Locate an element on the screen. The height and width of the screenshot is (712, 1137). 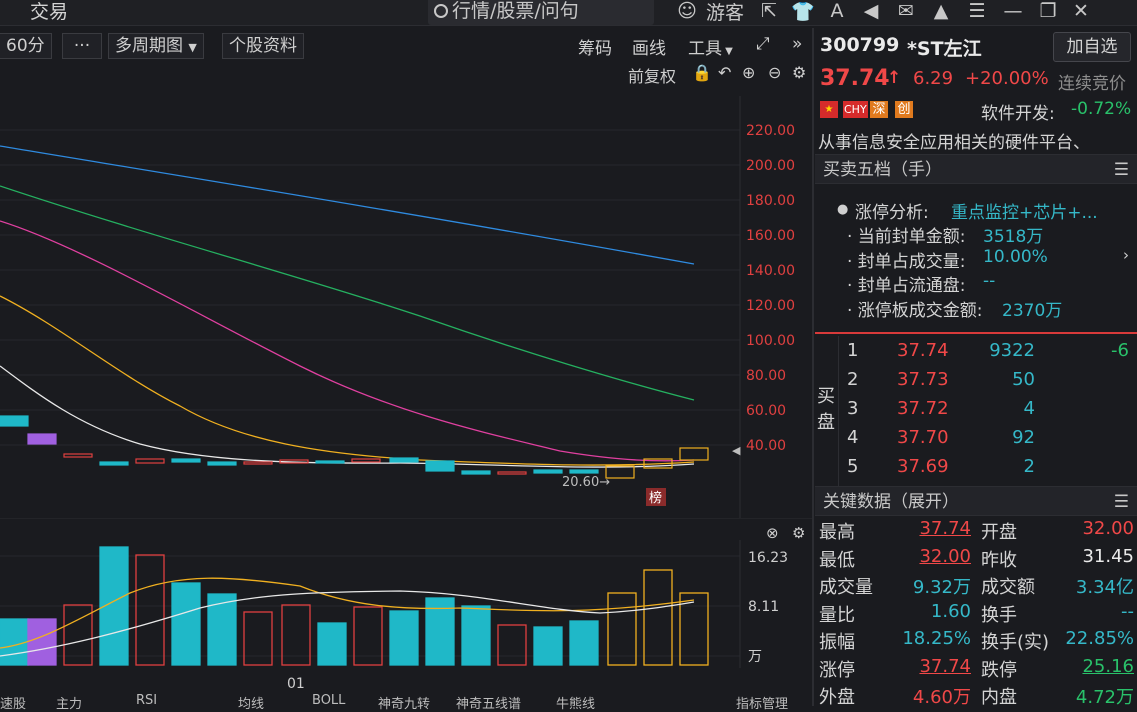
zoom-in-icon: ⊕ is located at coordinates (748, 72).